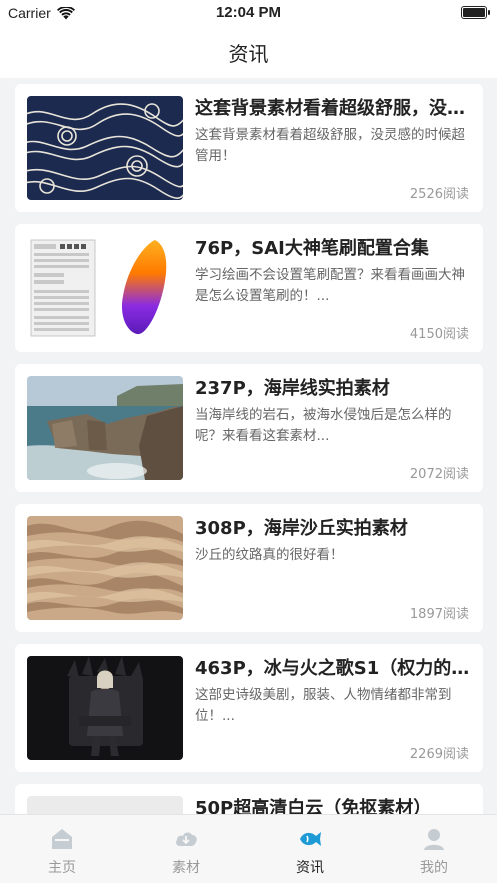  Describe the element at coordinates (439, 474) in the screenshot. I see `read-count: 2072阅读` at that location.